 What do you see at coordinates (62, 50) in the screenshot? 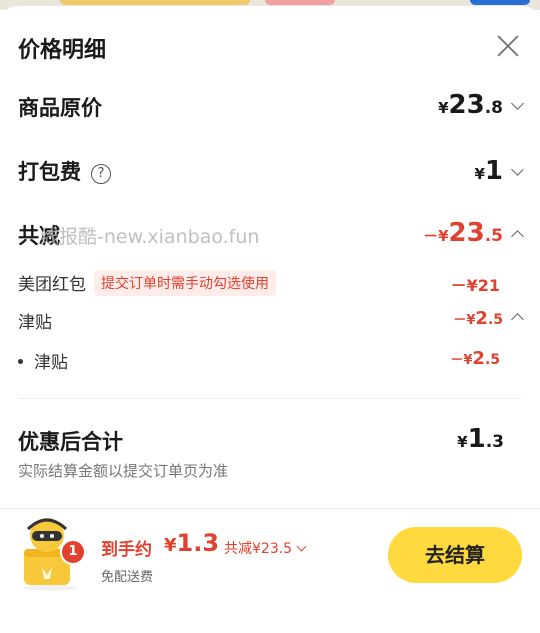
I see `sheet-title: 价格明细` at bounding box center [62, 50].